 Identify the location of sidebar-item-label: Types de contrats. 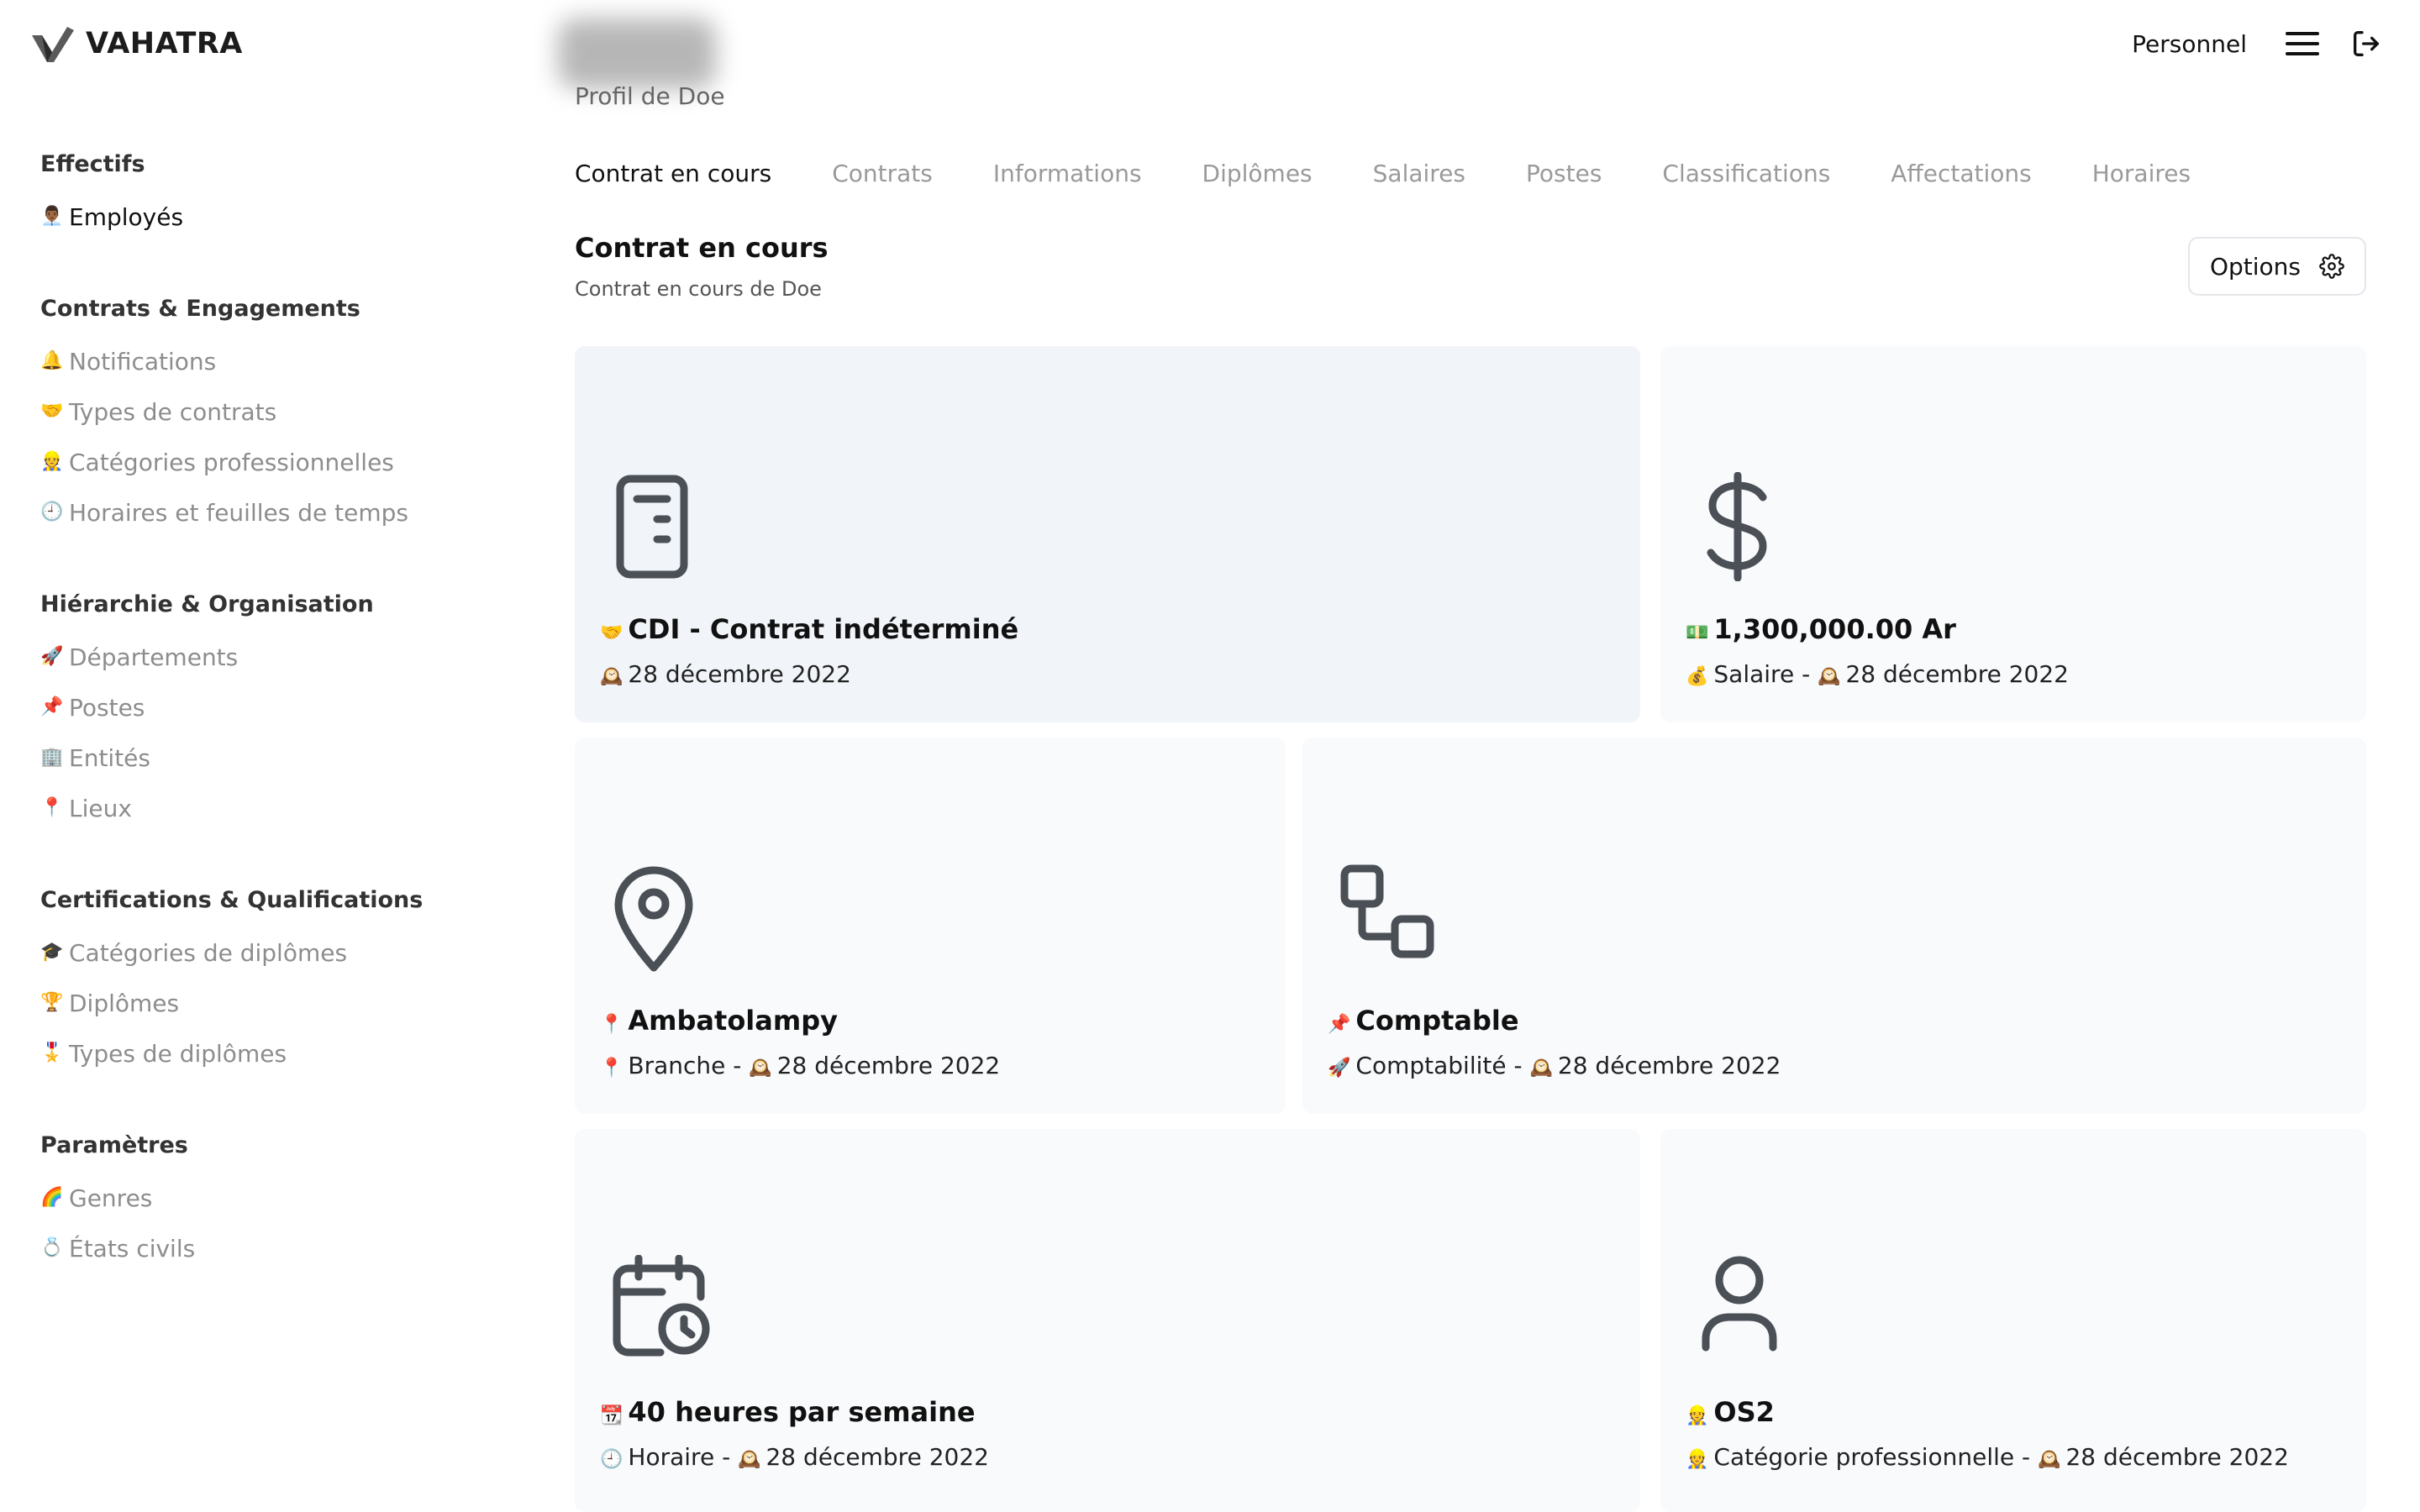
(173, 411).